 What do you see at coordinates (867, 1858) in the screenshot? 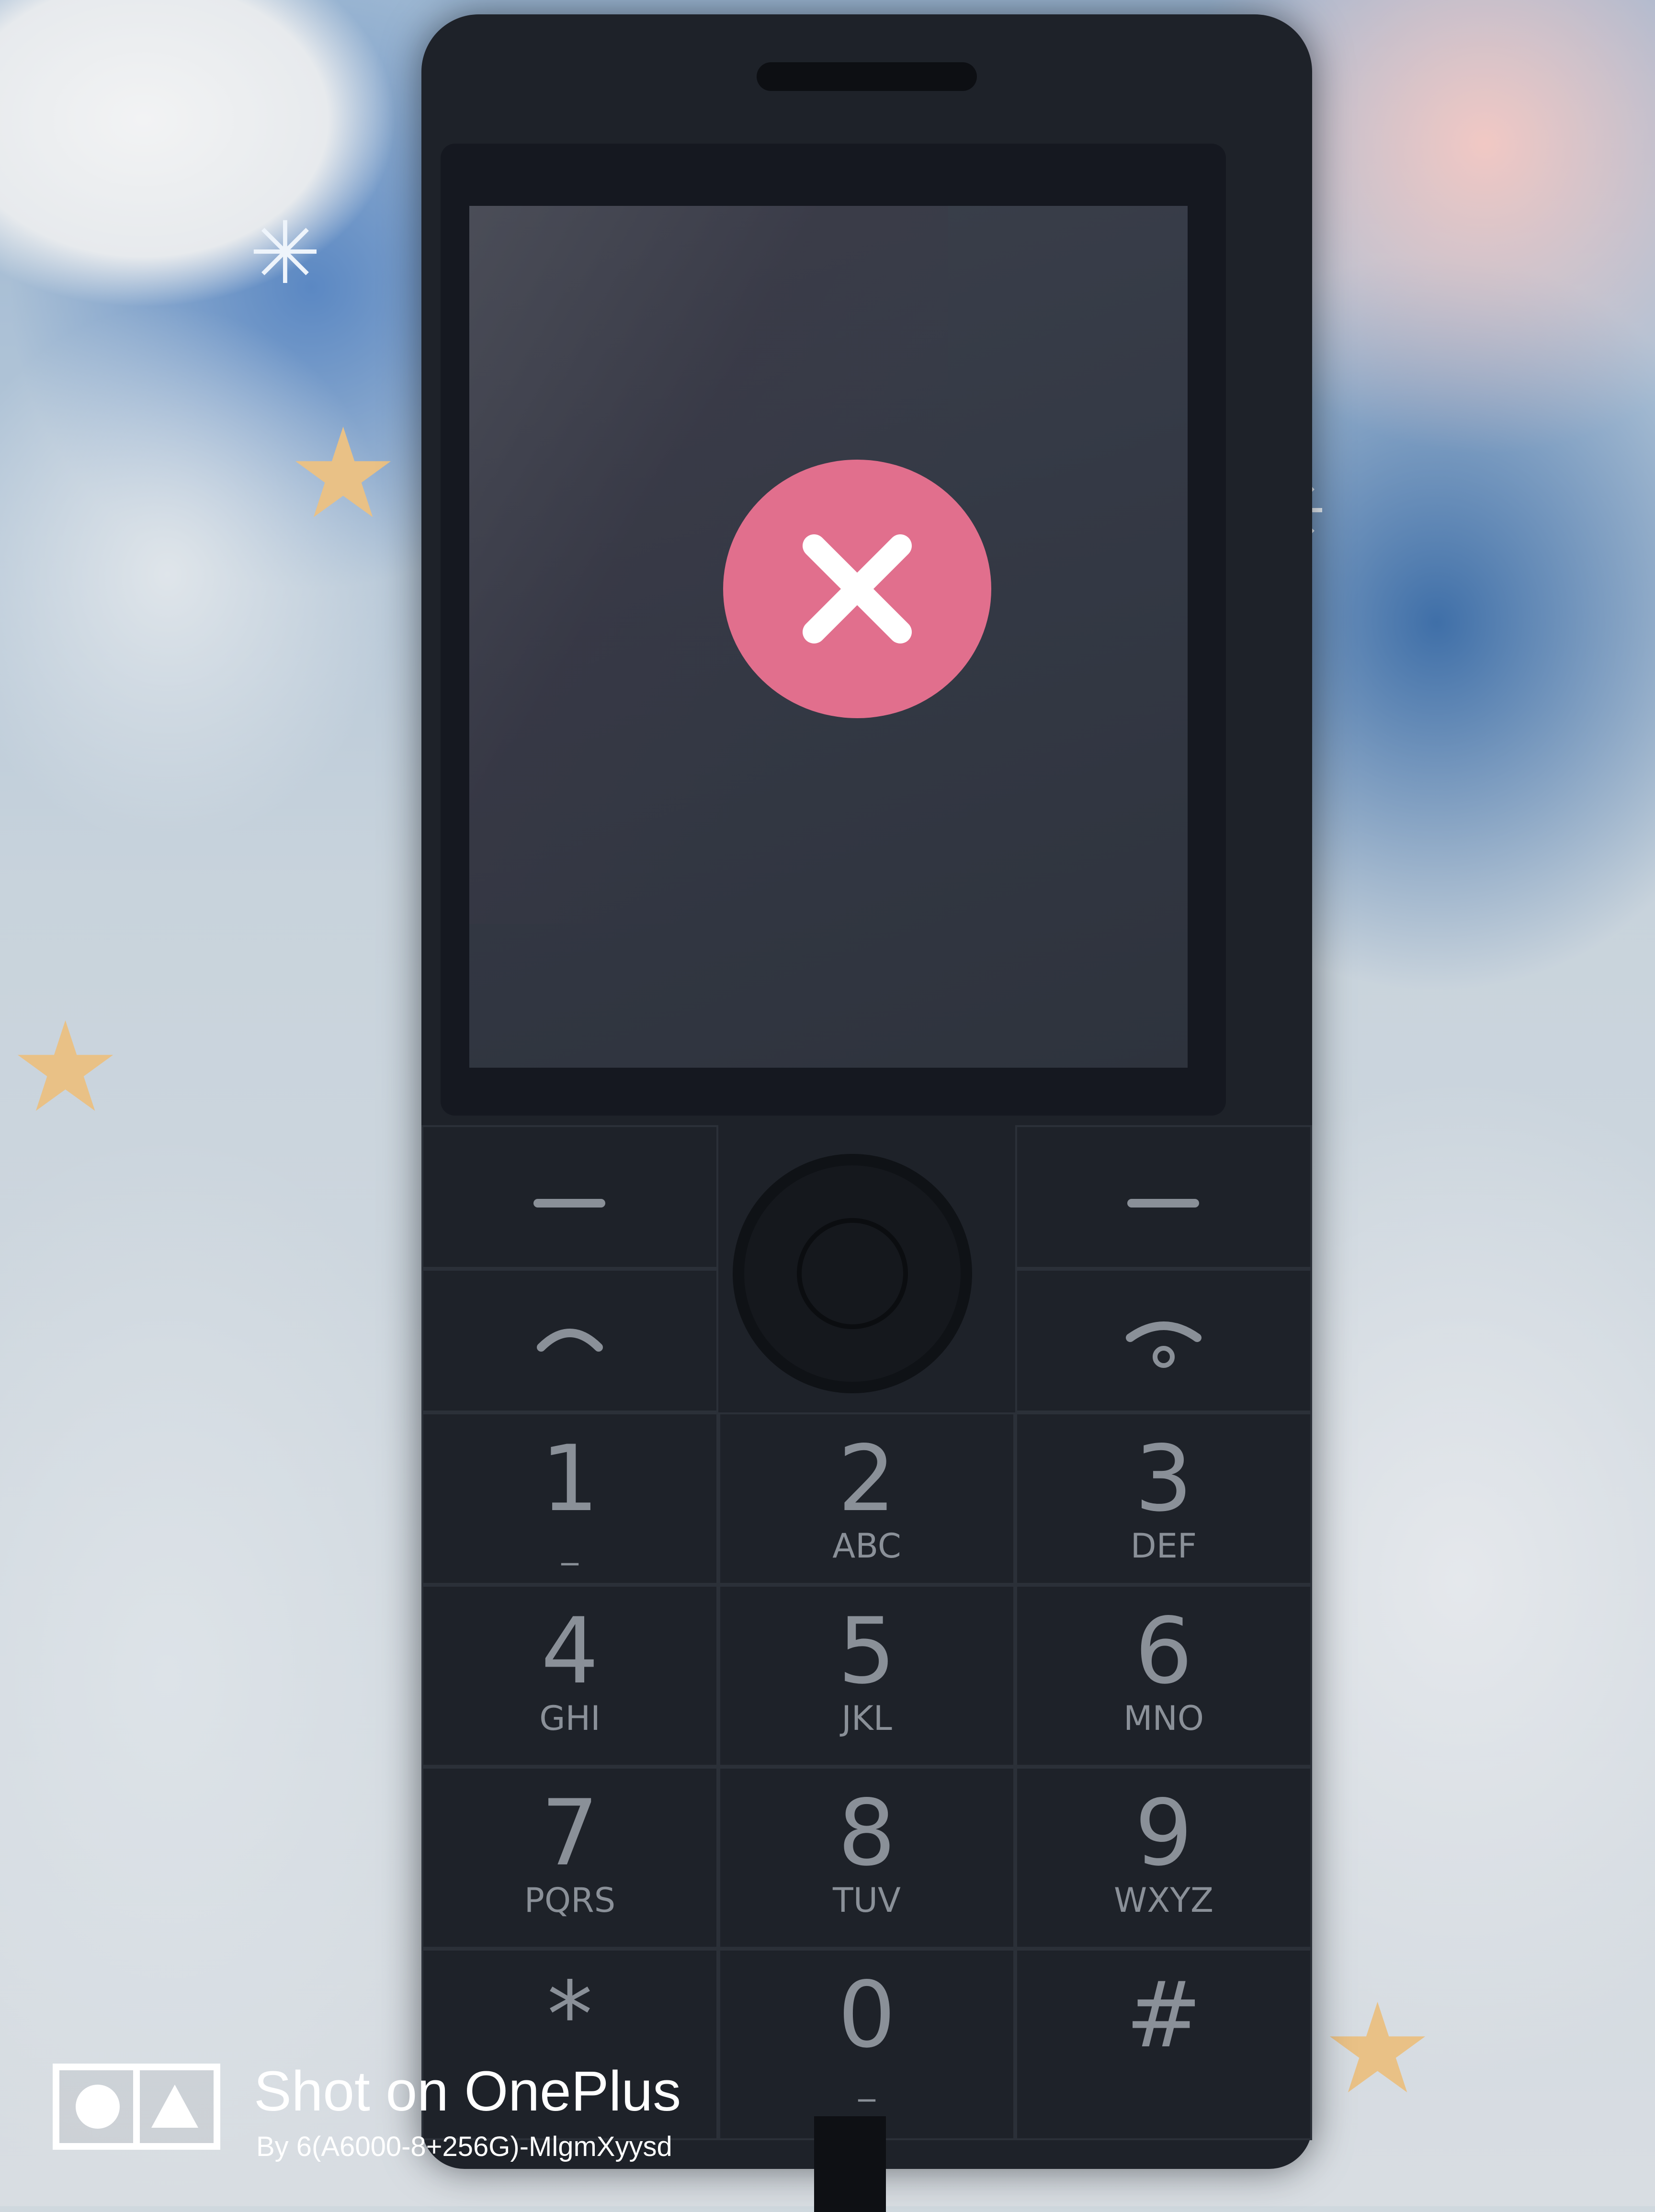
I see `key-8: 8 TUV` at bounding box center [867, 1858].